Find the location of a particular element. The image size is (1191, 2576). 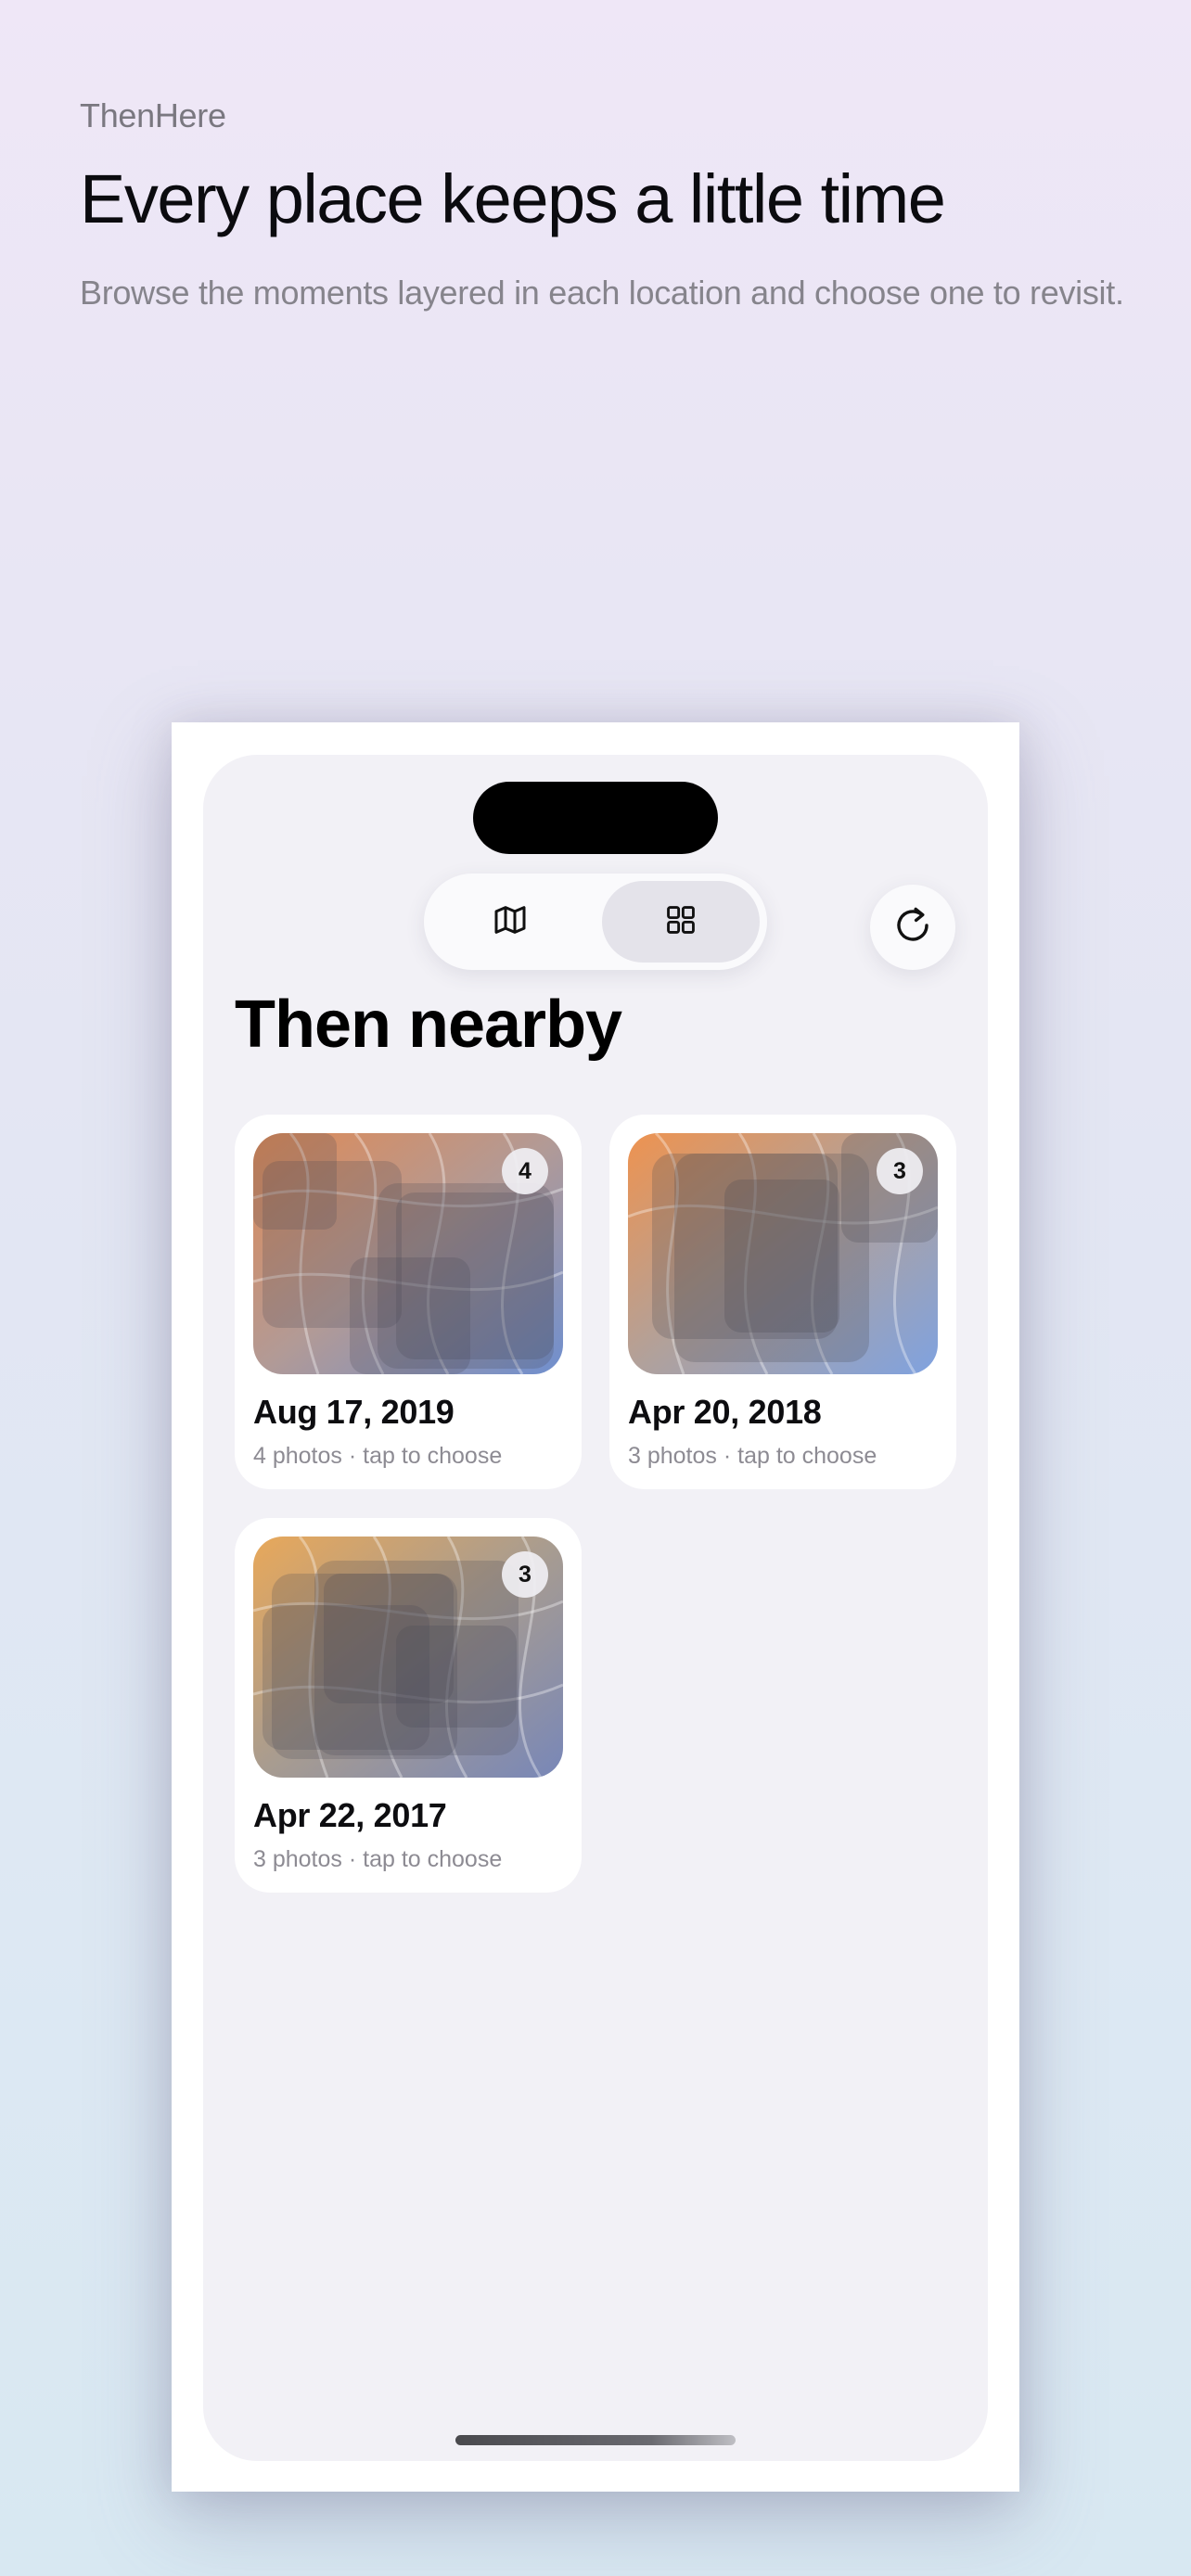

home-indicator is located at coordinates (595, 2440).